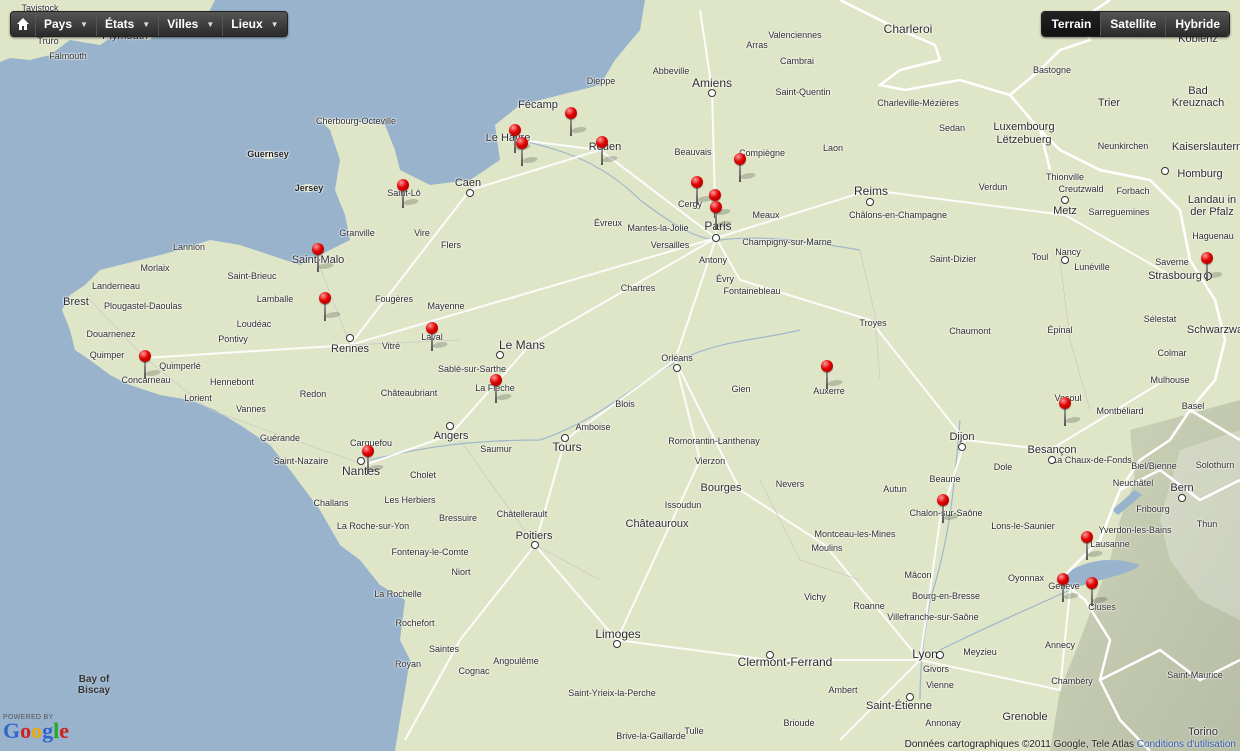 Image resolution: width=1240 pixels, height=751 pixels. What do you see at coordinates (119, 24) in the screenshot?
I see `dropdown-etats-label: États` at bounding box center [119, 24].